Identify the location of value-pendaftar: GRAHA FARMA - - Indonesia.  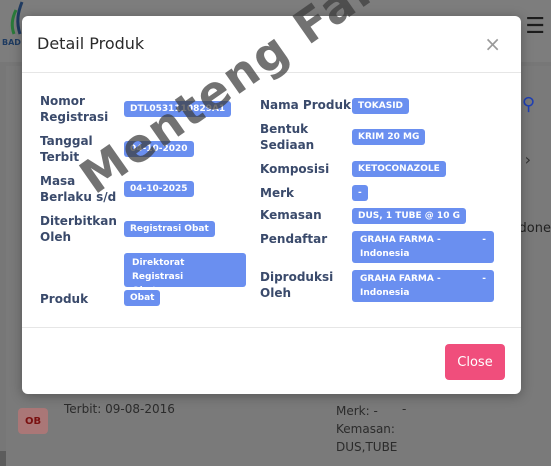
(423, 247).